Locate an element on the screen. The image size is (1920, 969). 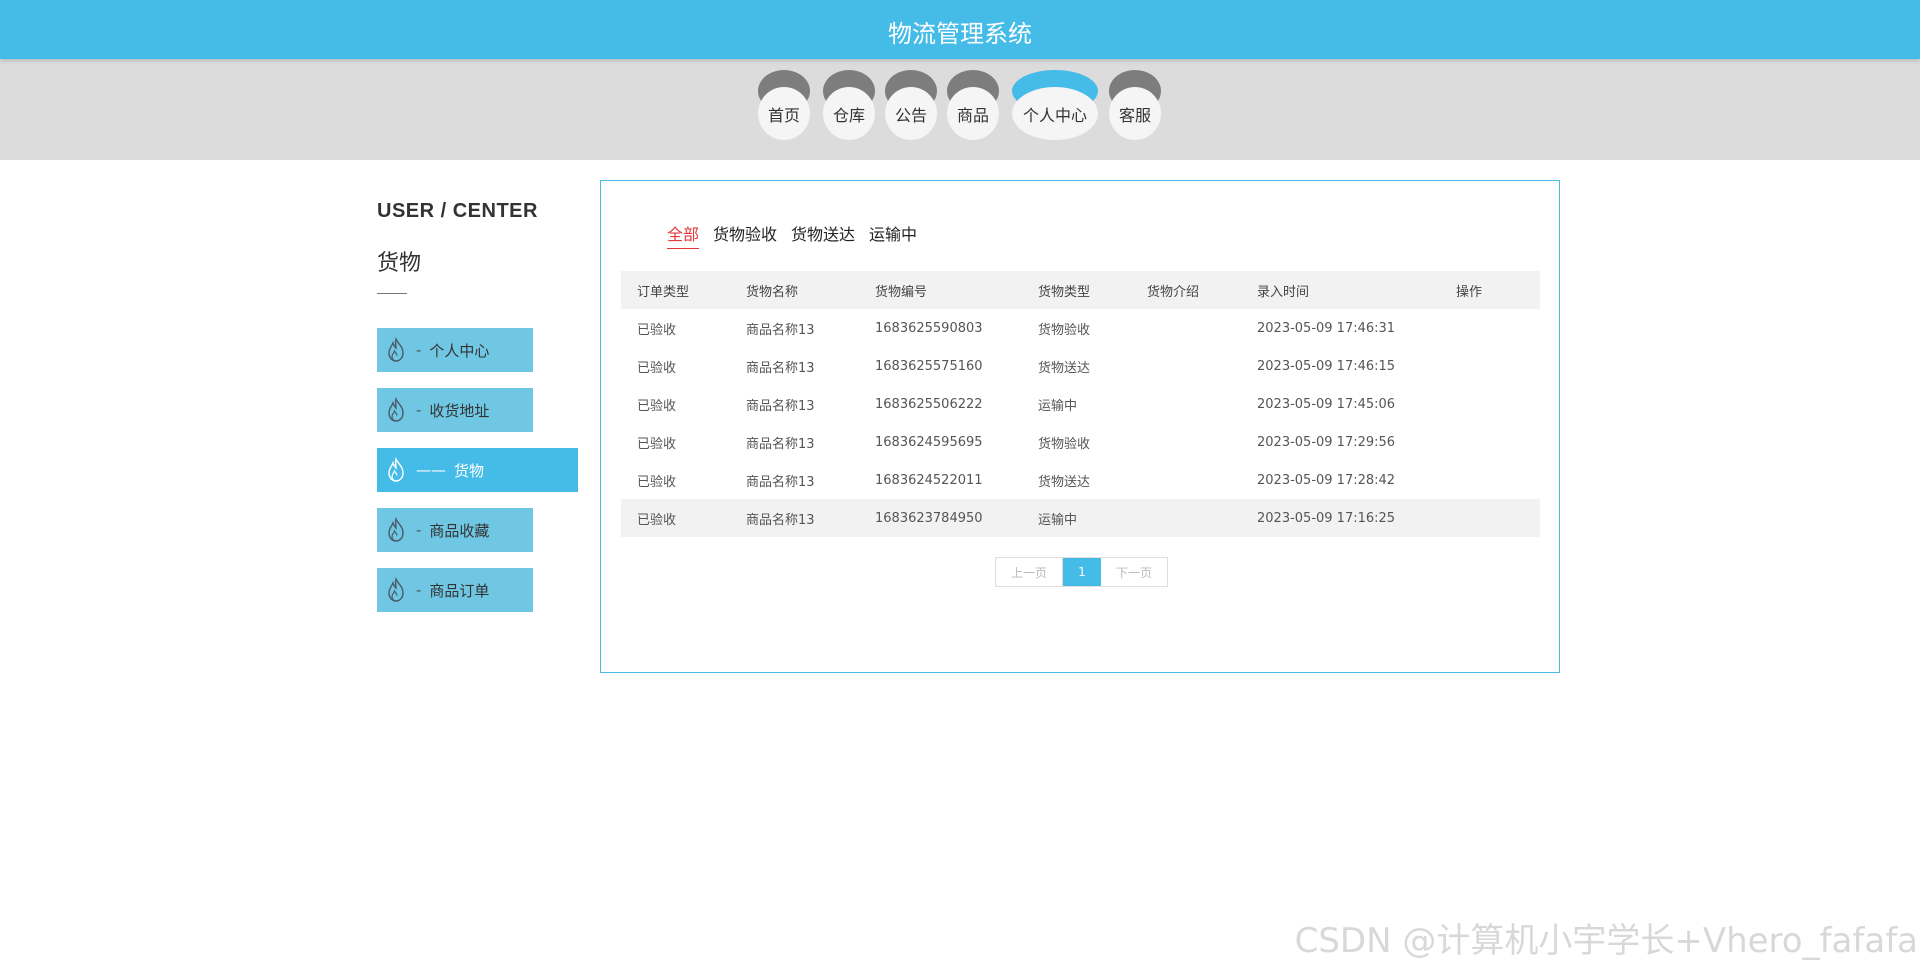
column-header: 货物类型 is located at coordinates (1076, 290).